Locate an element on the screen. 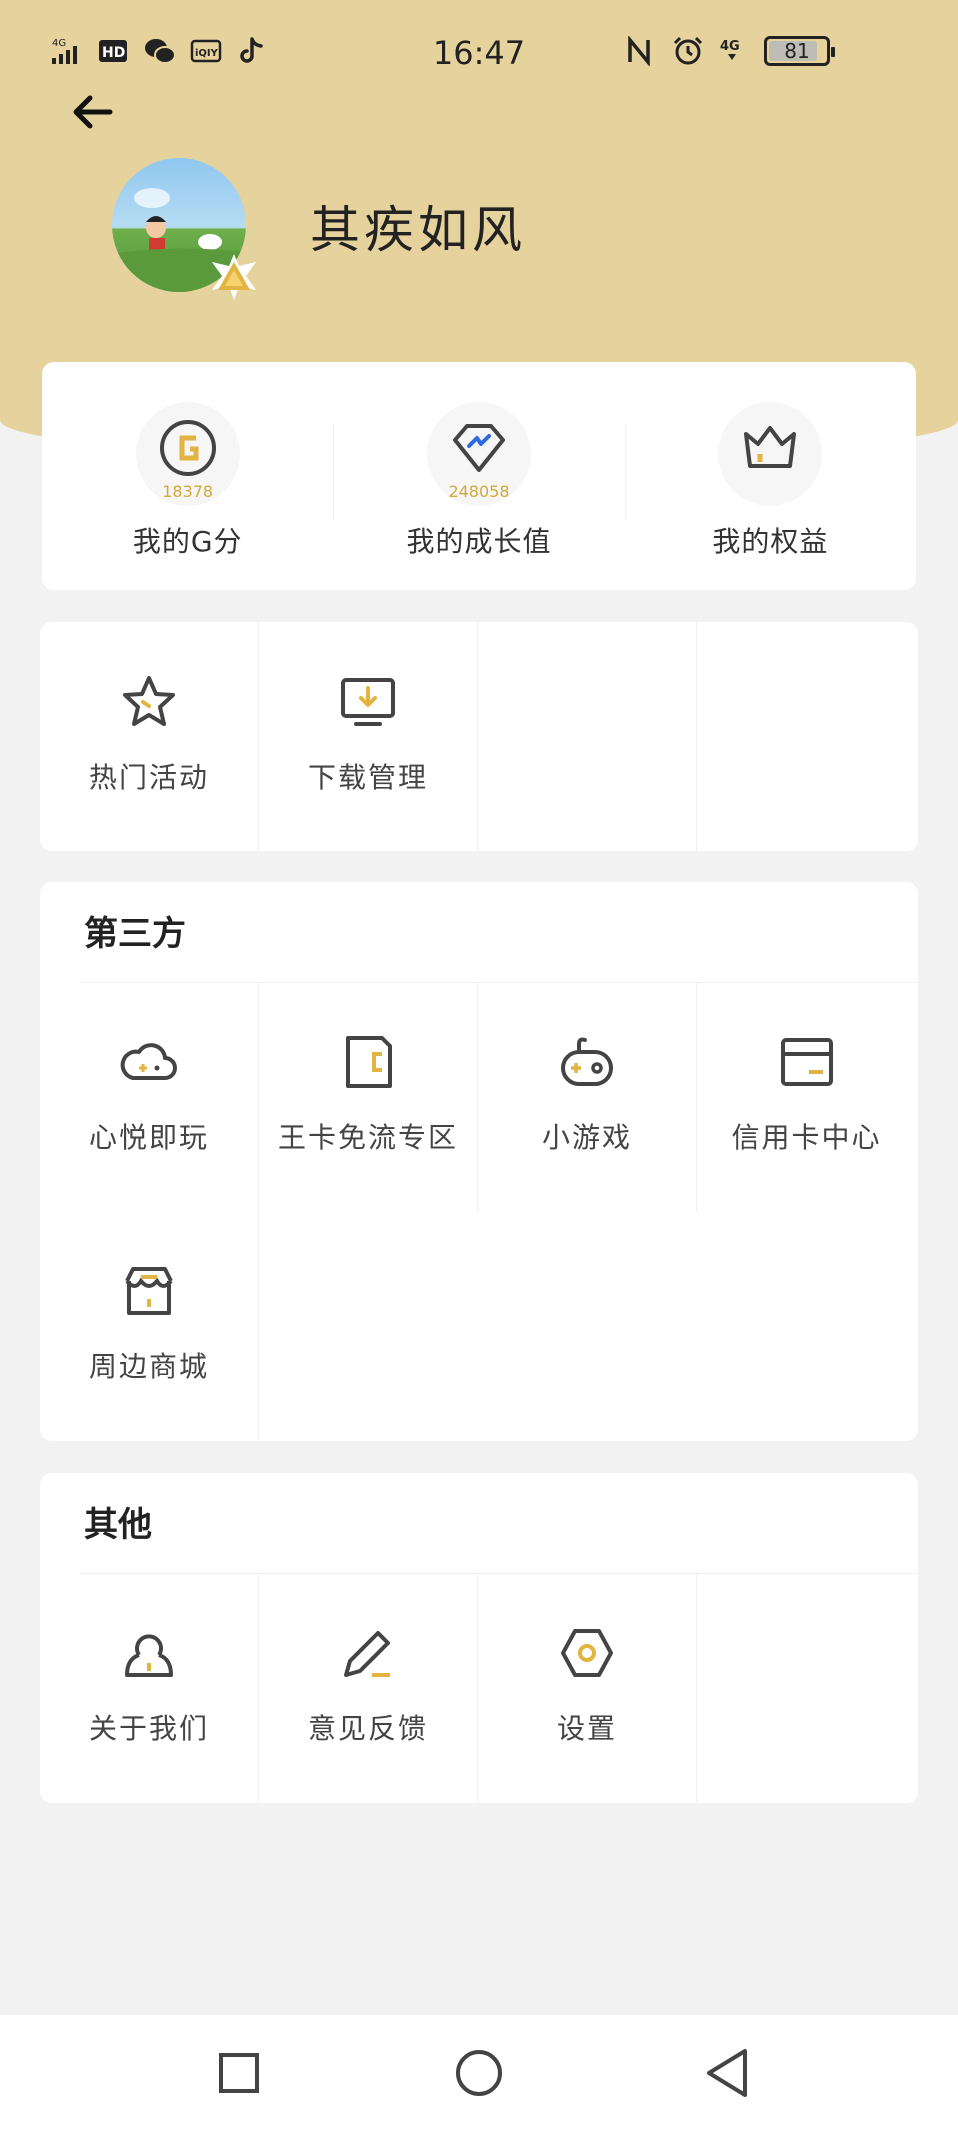 Image resolution: width=958 pixels, height=2129 pixels. system-nav-bar is located at coordinates (479, 2072).